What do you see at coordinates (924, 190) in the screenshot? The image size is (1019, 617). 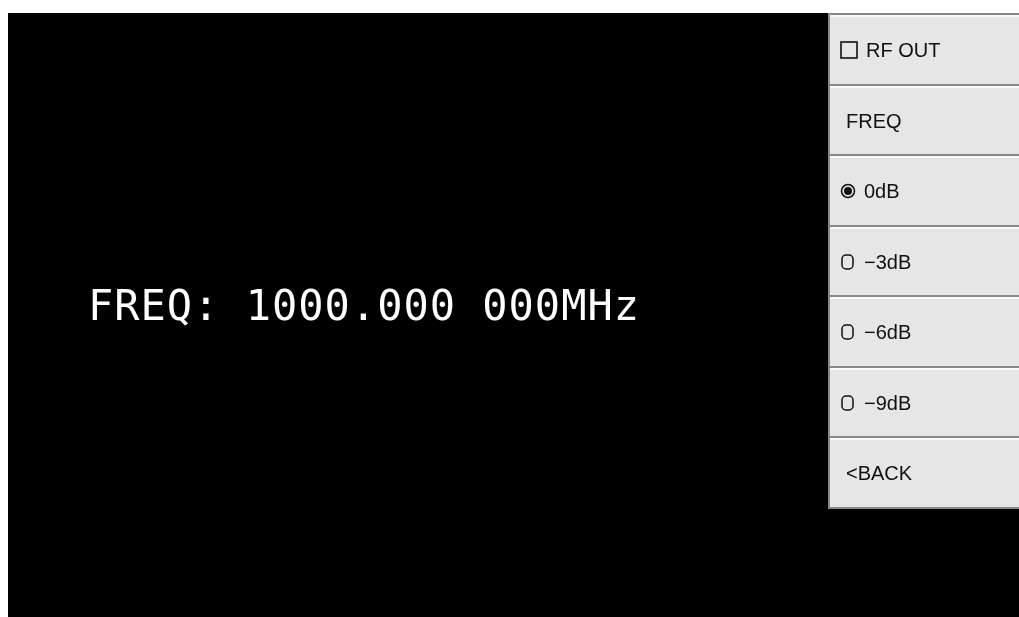 I see `level-option: 0dB` at bounding box center [924, 190].